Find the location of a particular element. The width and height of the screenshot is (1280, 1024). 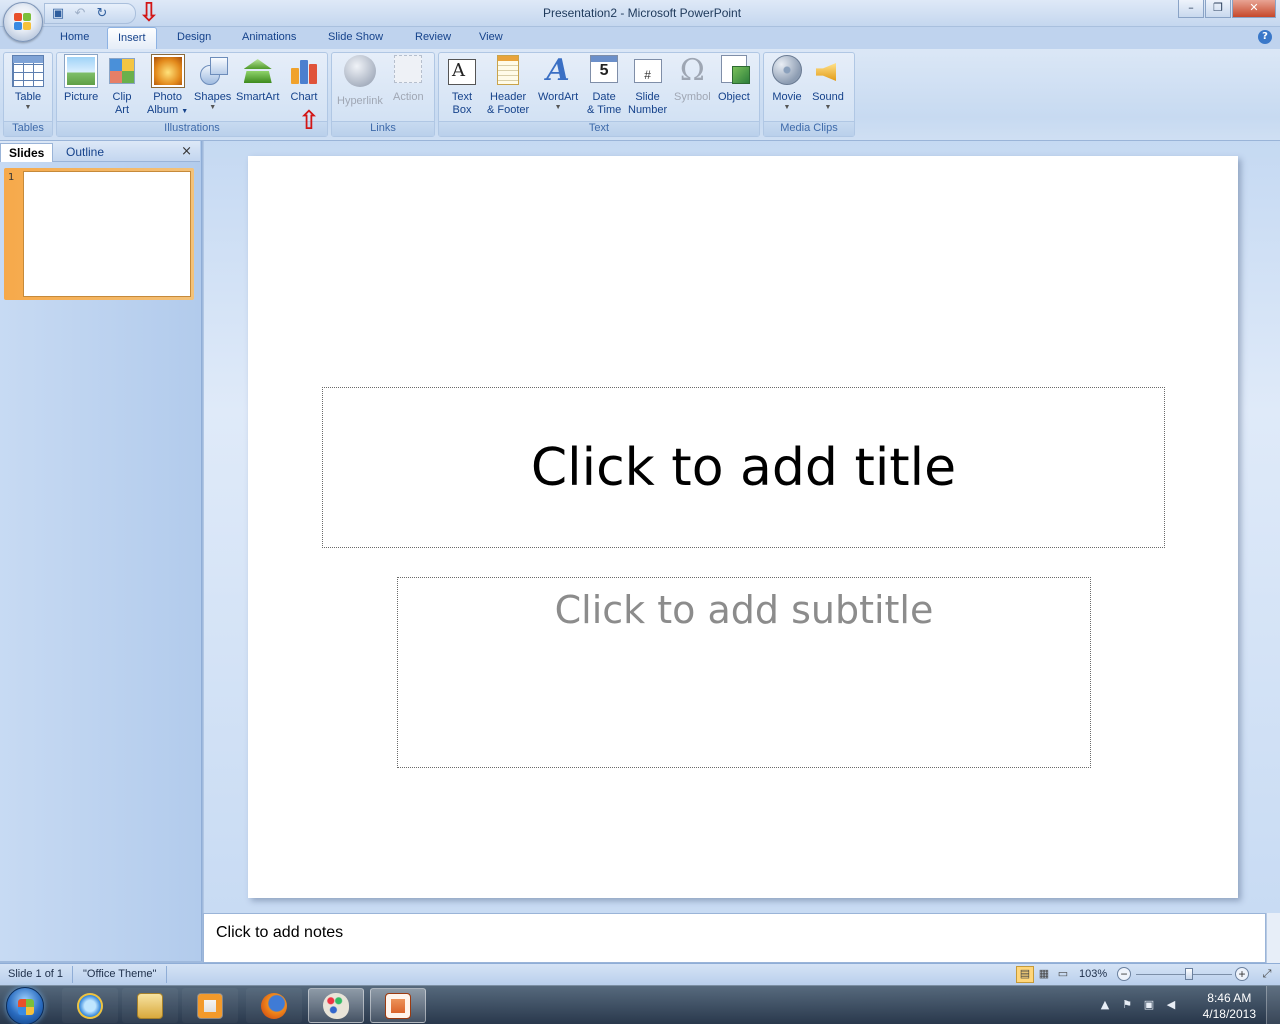

network-icon: ▣ is located at coordinates (1149, 1005).